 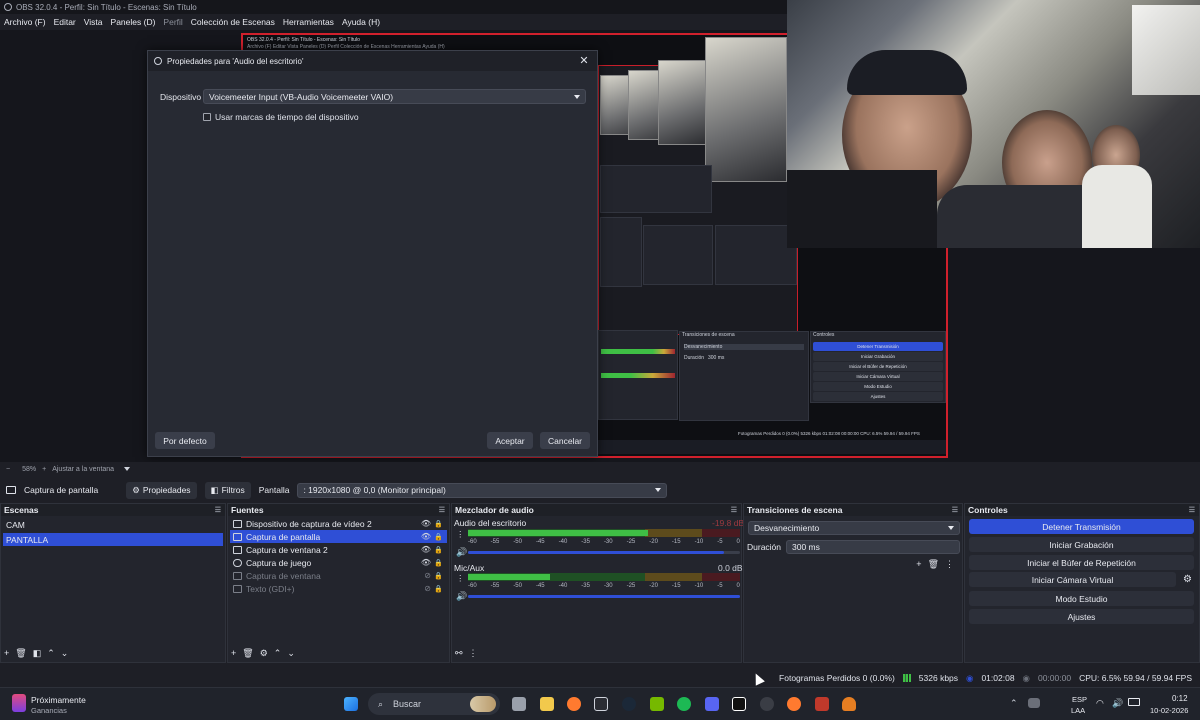 I want to click on windows-start-icon, so click(x=351, y=704).